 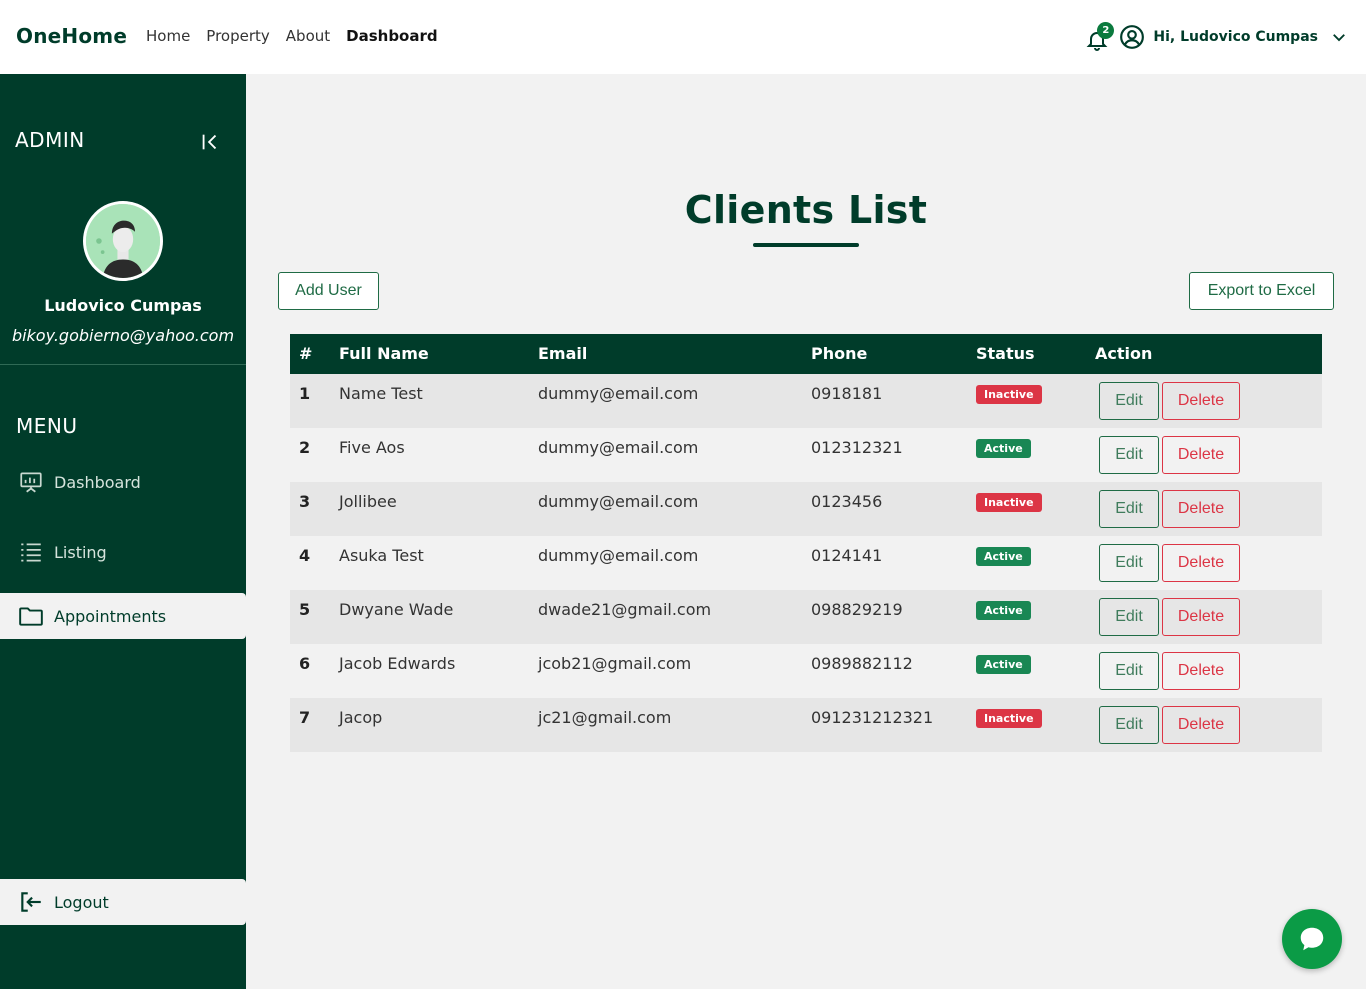 What do you see at coordinates (857, 609) in the screenshot?
I see `row-phone: 098829219` at bounding box center [857, 609].